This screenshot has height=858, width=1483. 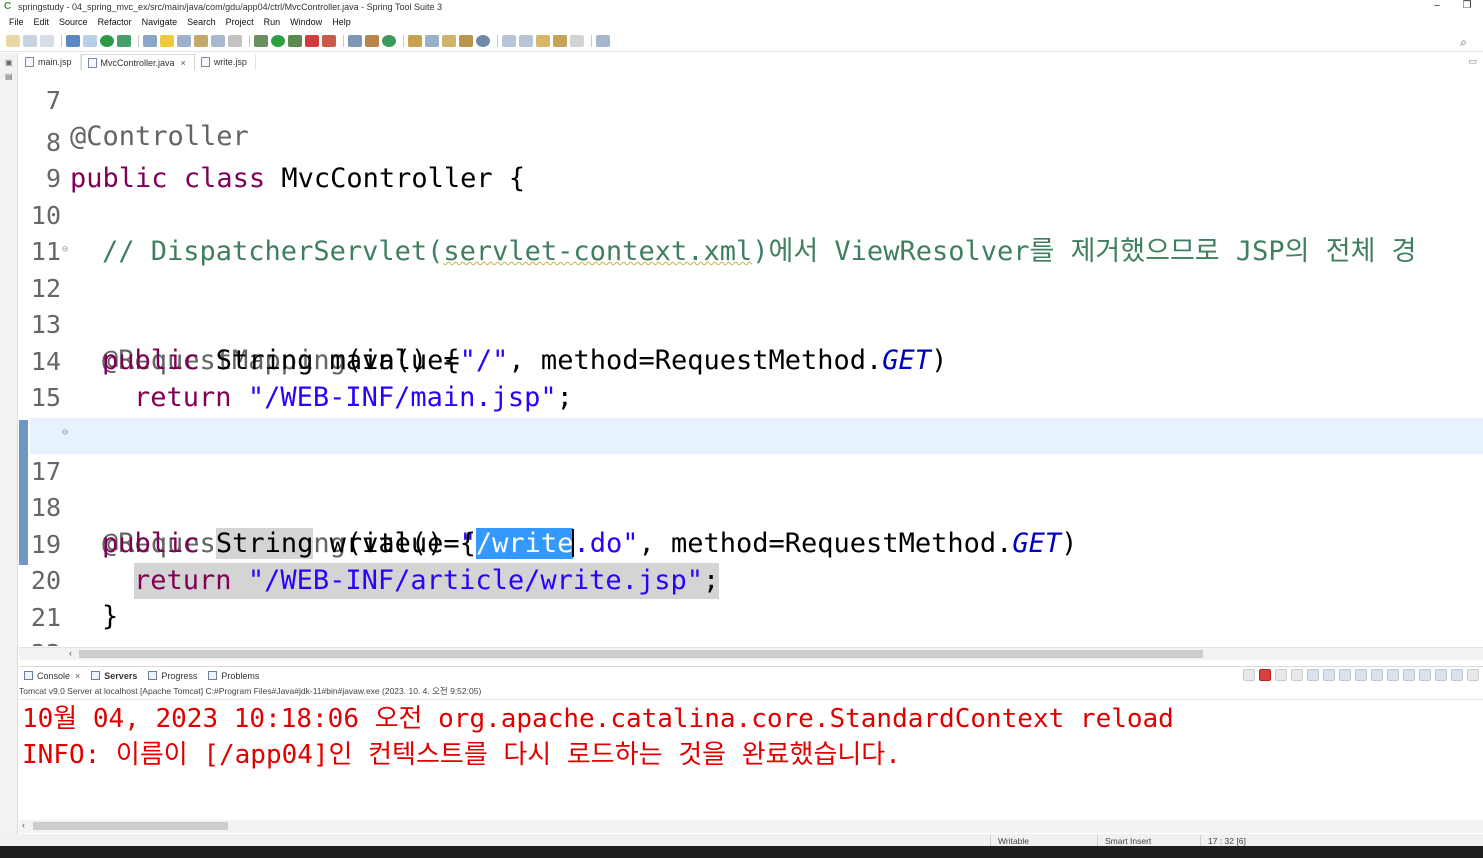 I want to click on stop-icon, so click(x=312, y=41).